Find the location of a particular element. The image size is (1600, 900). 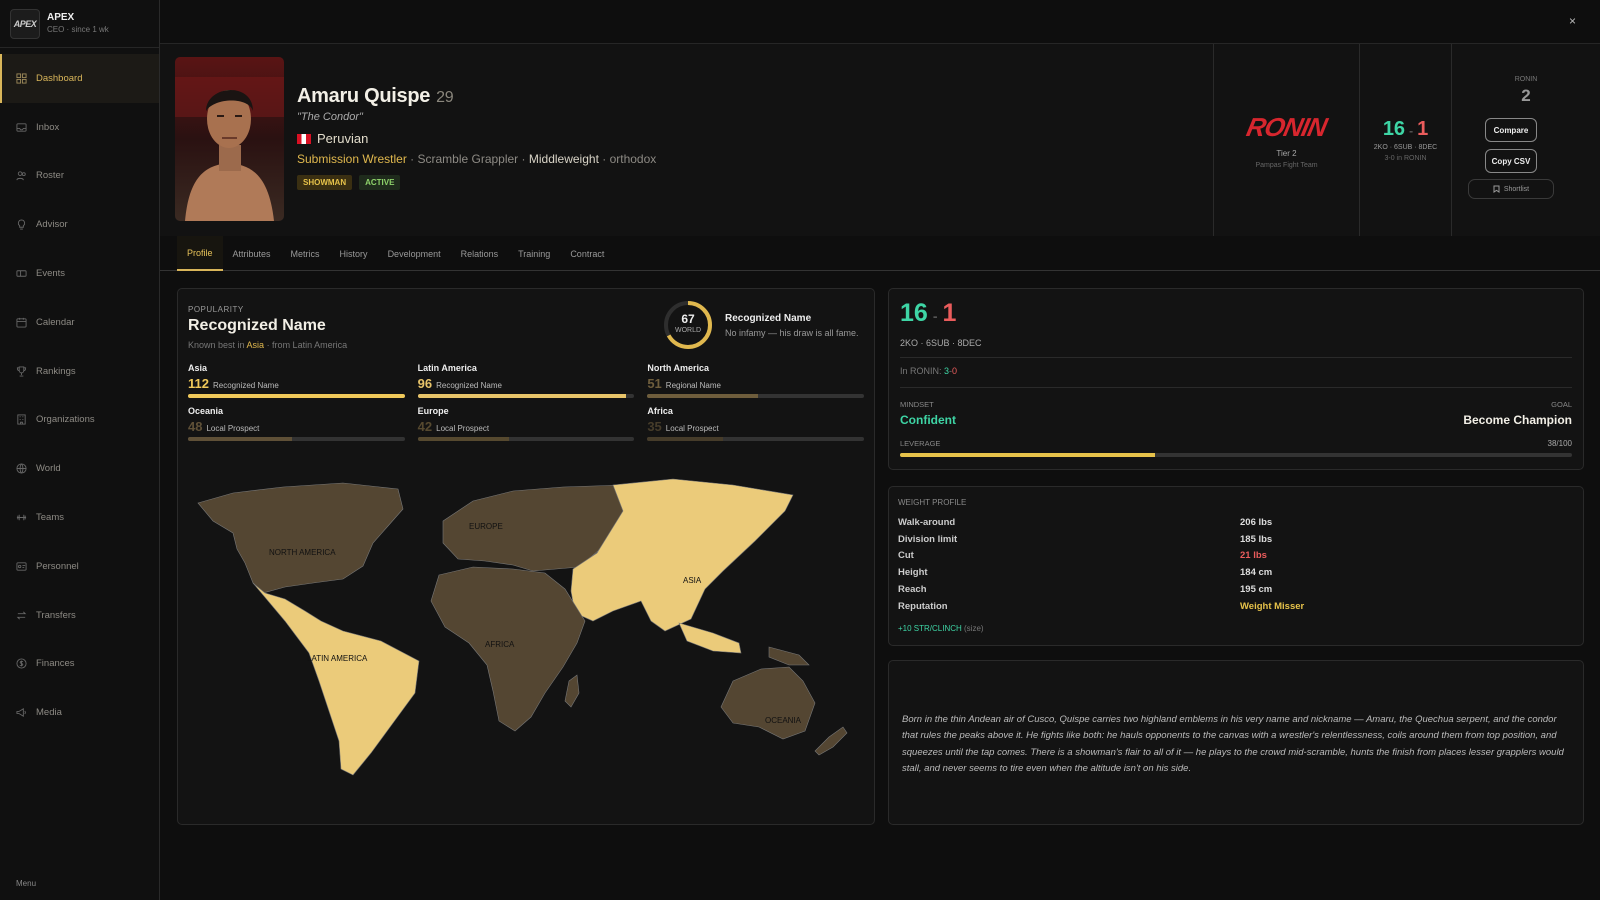

primary-style: Submission Wrestler is located at coordinates (352, 159).